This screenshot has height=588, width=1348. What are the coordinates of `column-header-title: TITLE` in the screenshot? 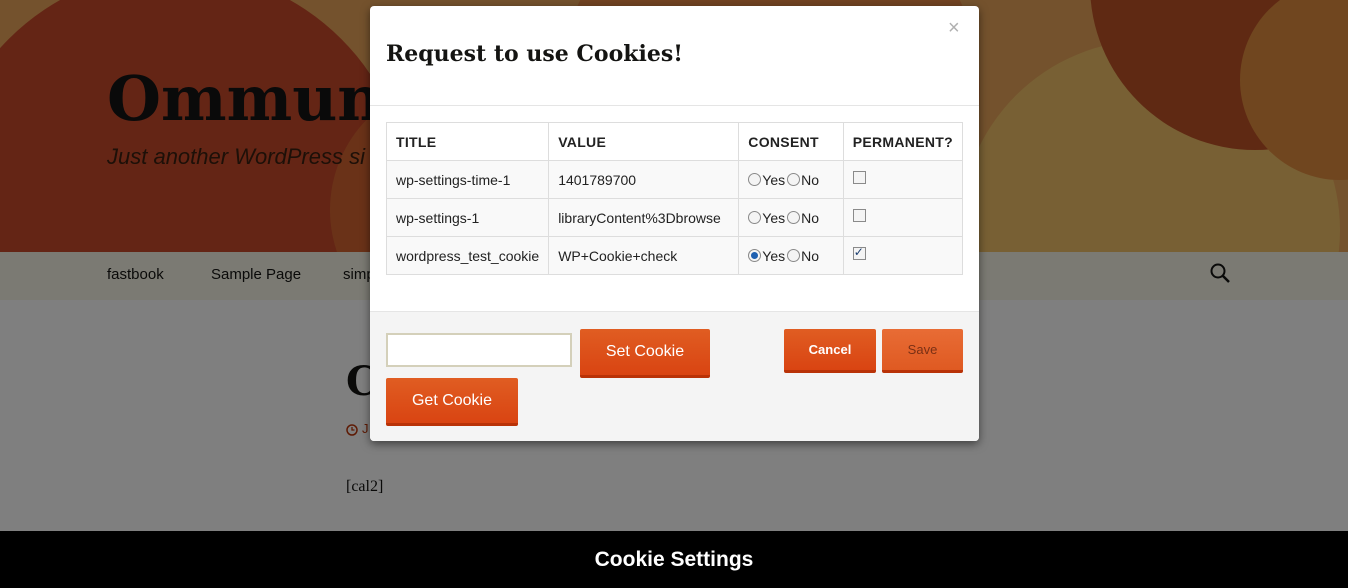 It's located at (467, 141).